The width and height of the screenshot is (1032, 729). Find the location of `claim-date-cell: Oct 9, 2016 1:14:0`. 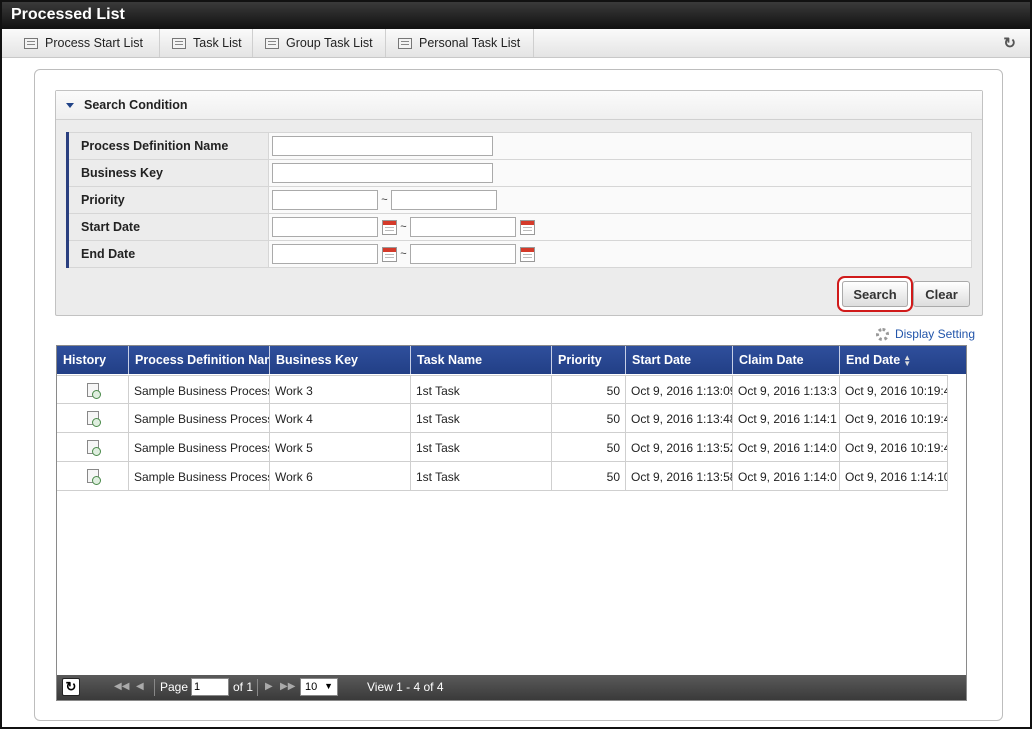

claim-date-cell: Oct 9, 2016 1:14:0 is located at coordinates (786, 476).